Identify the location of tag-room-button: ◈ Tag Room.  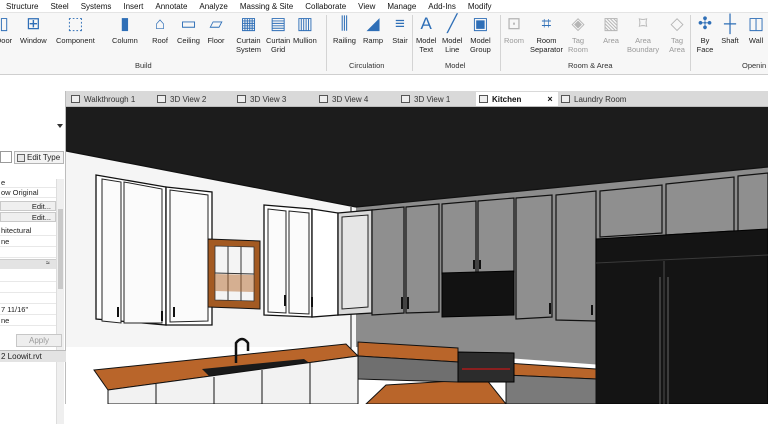
(578, 37).